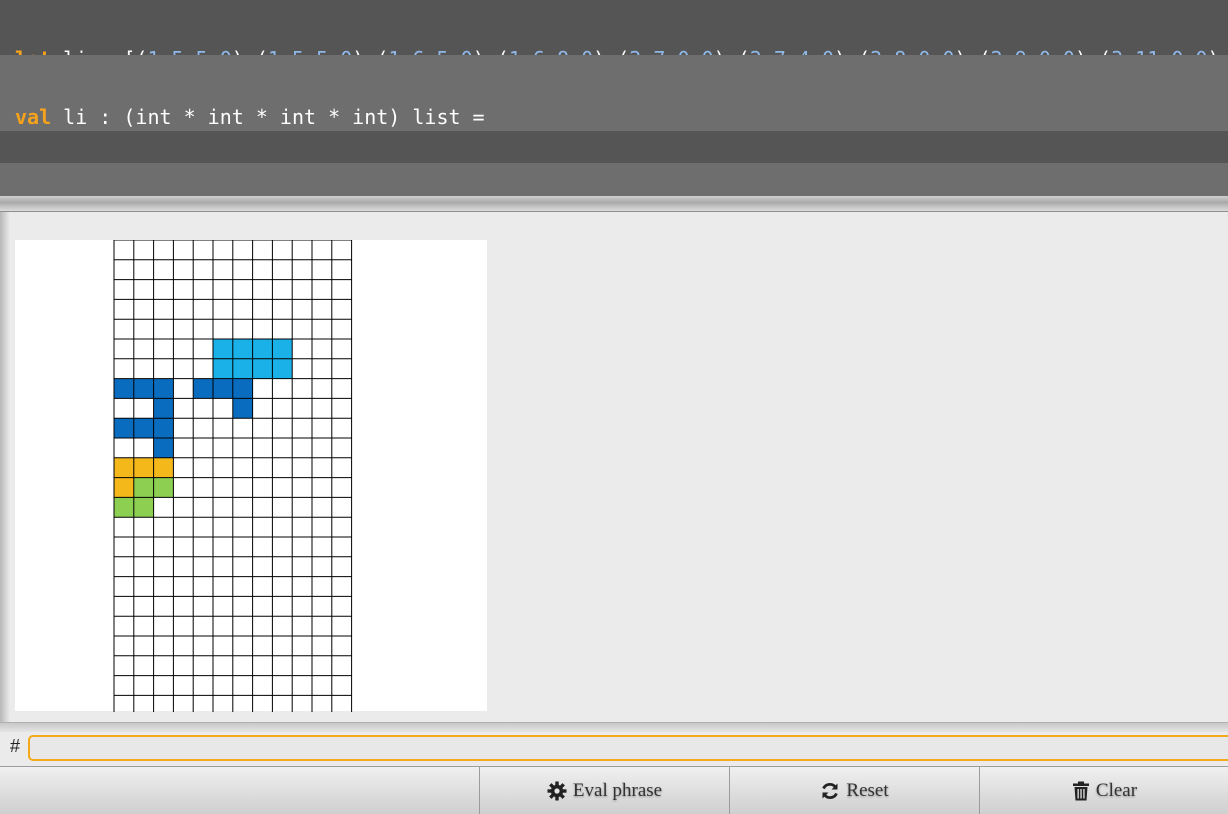 The image size is (1228, 814). I want to click on clear-button: Clear, so click(1103, 790).